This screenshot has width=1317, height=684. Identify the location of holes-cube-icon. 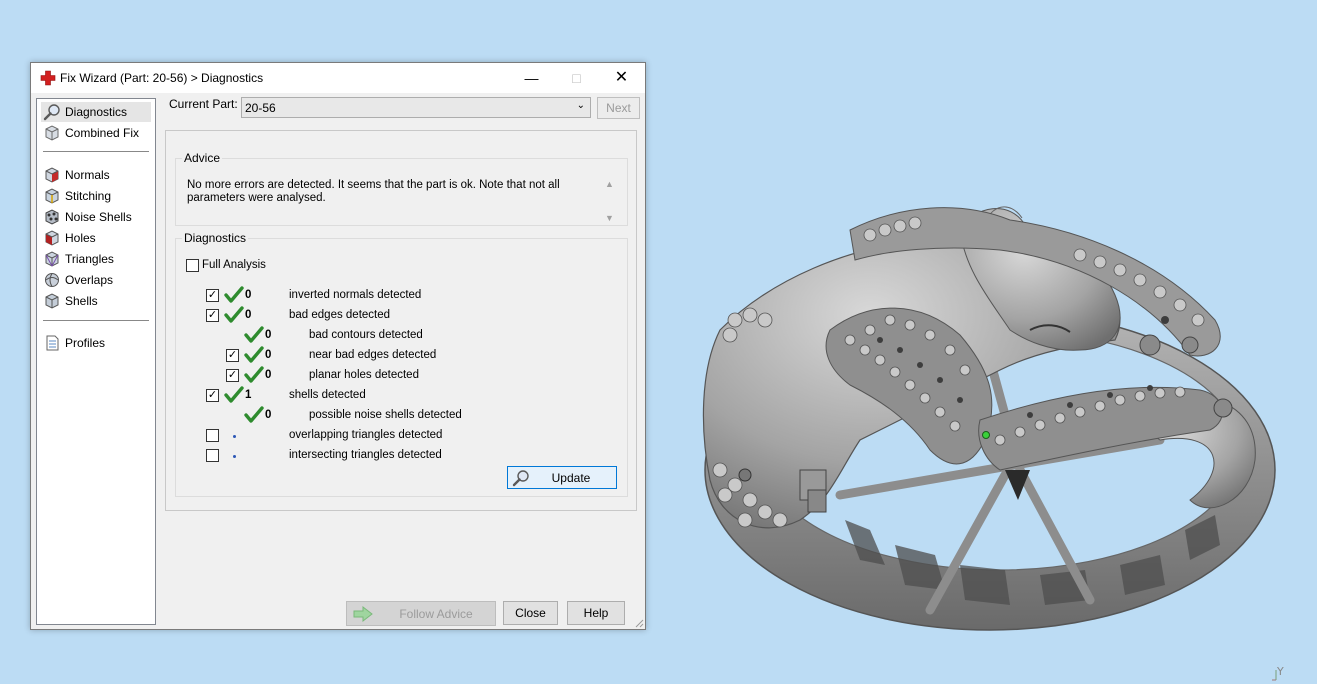
(52, 238).